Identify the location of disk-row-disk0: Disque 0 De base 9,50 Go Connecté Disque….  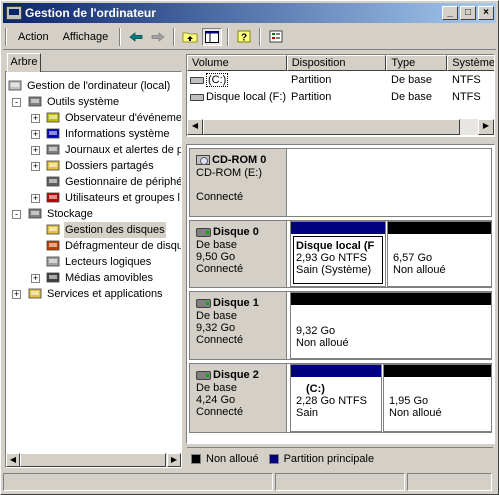
(340, 254).